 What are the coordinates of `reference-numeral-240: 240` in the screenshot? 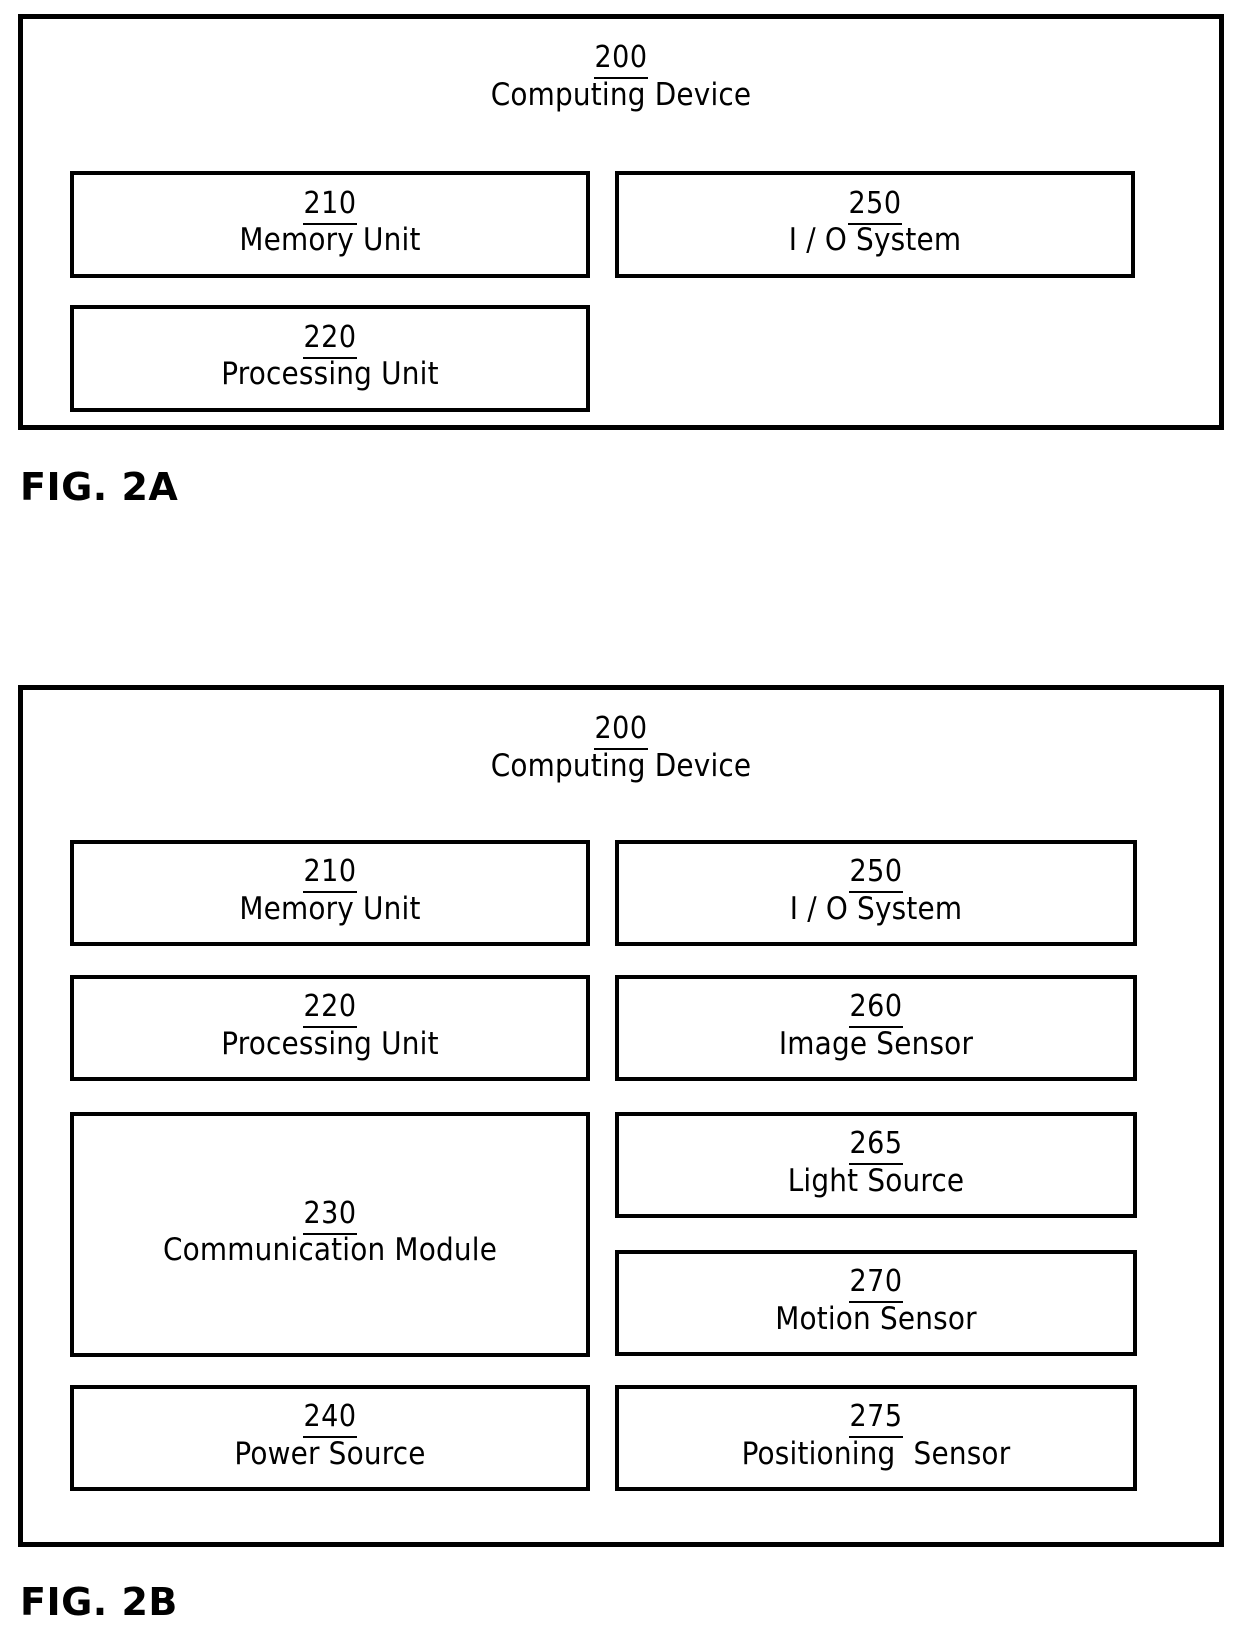 It's located at (330, 1419).